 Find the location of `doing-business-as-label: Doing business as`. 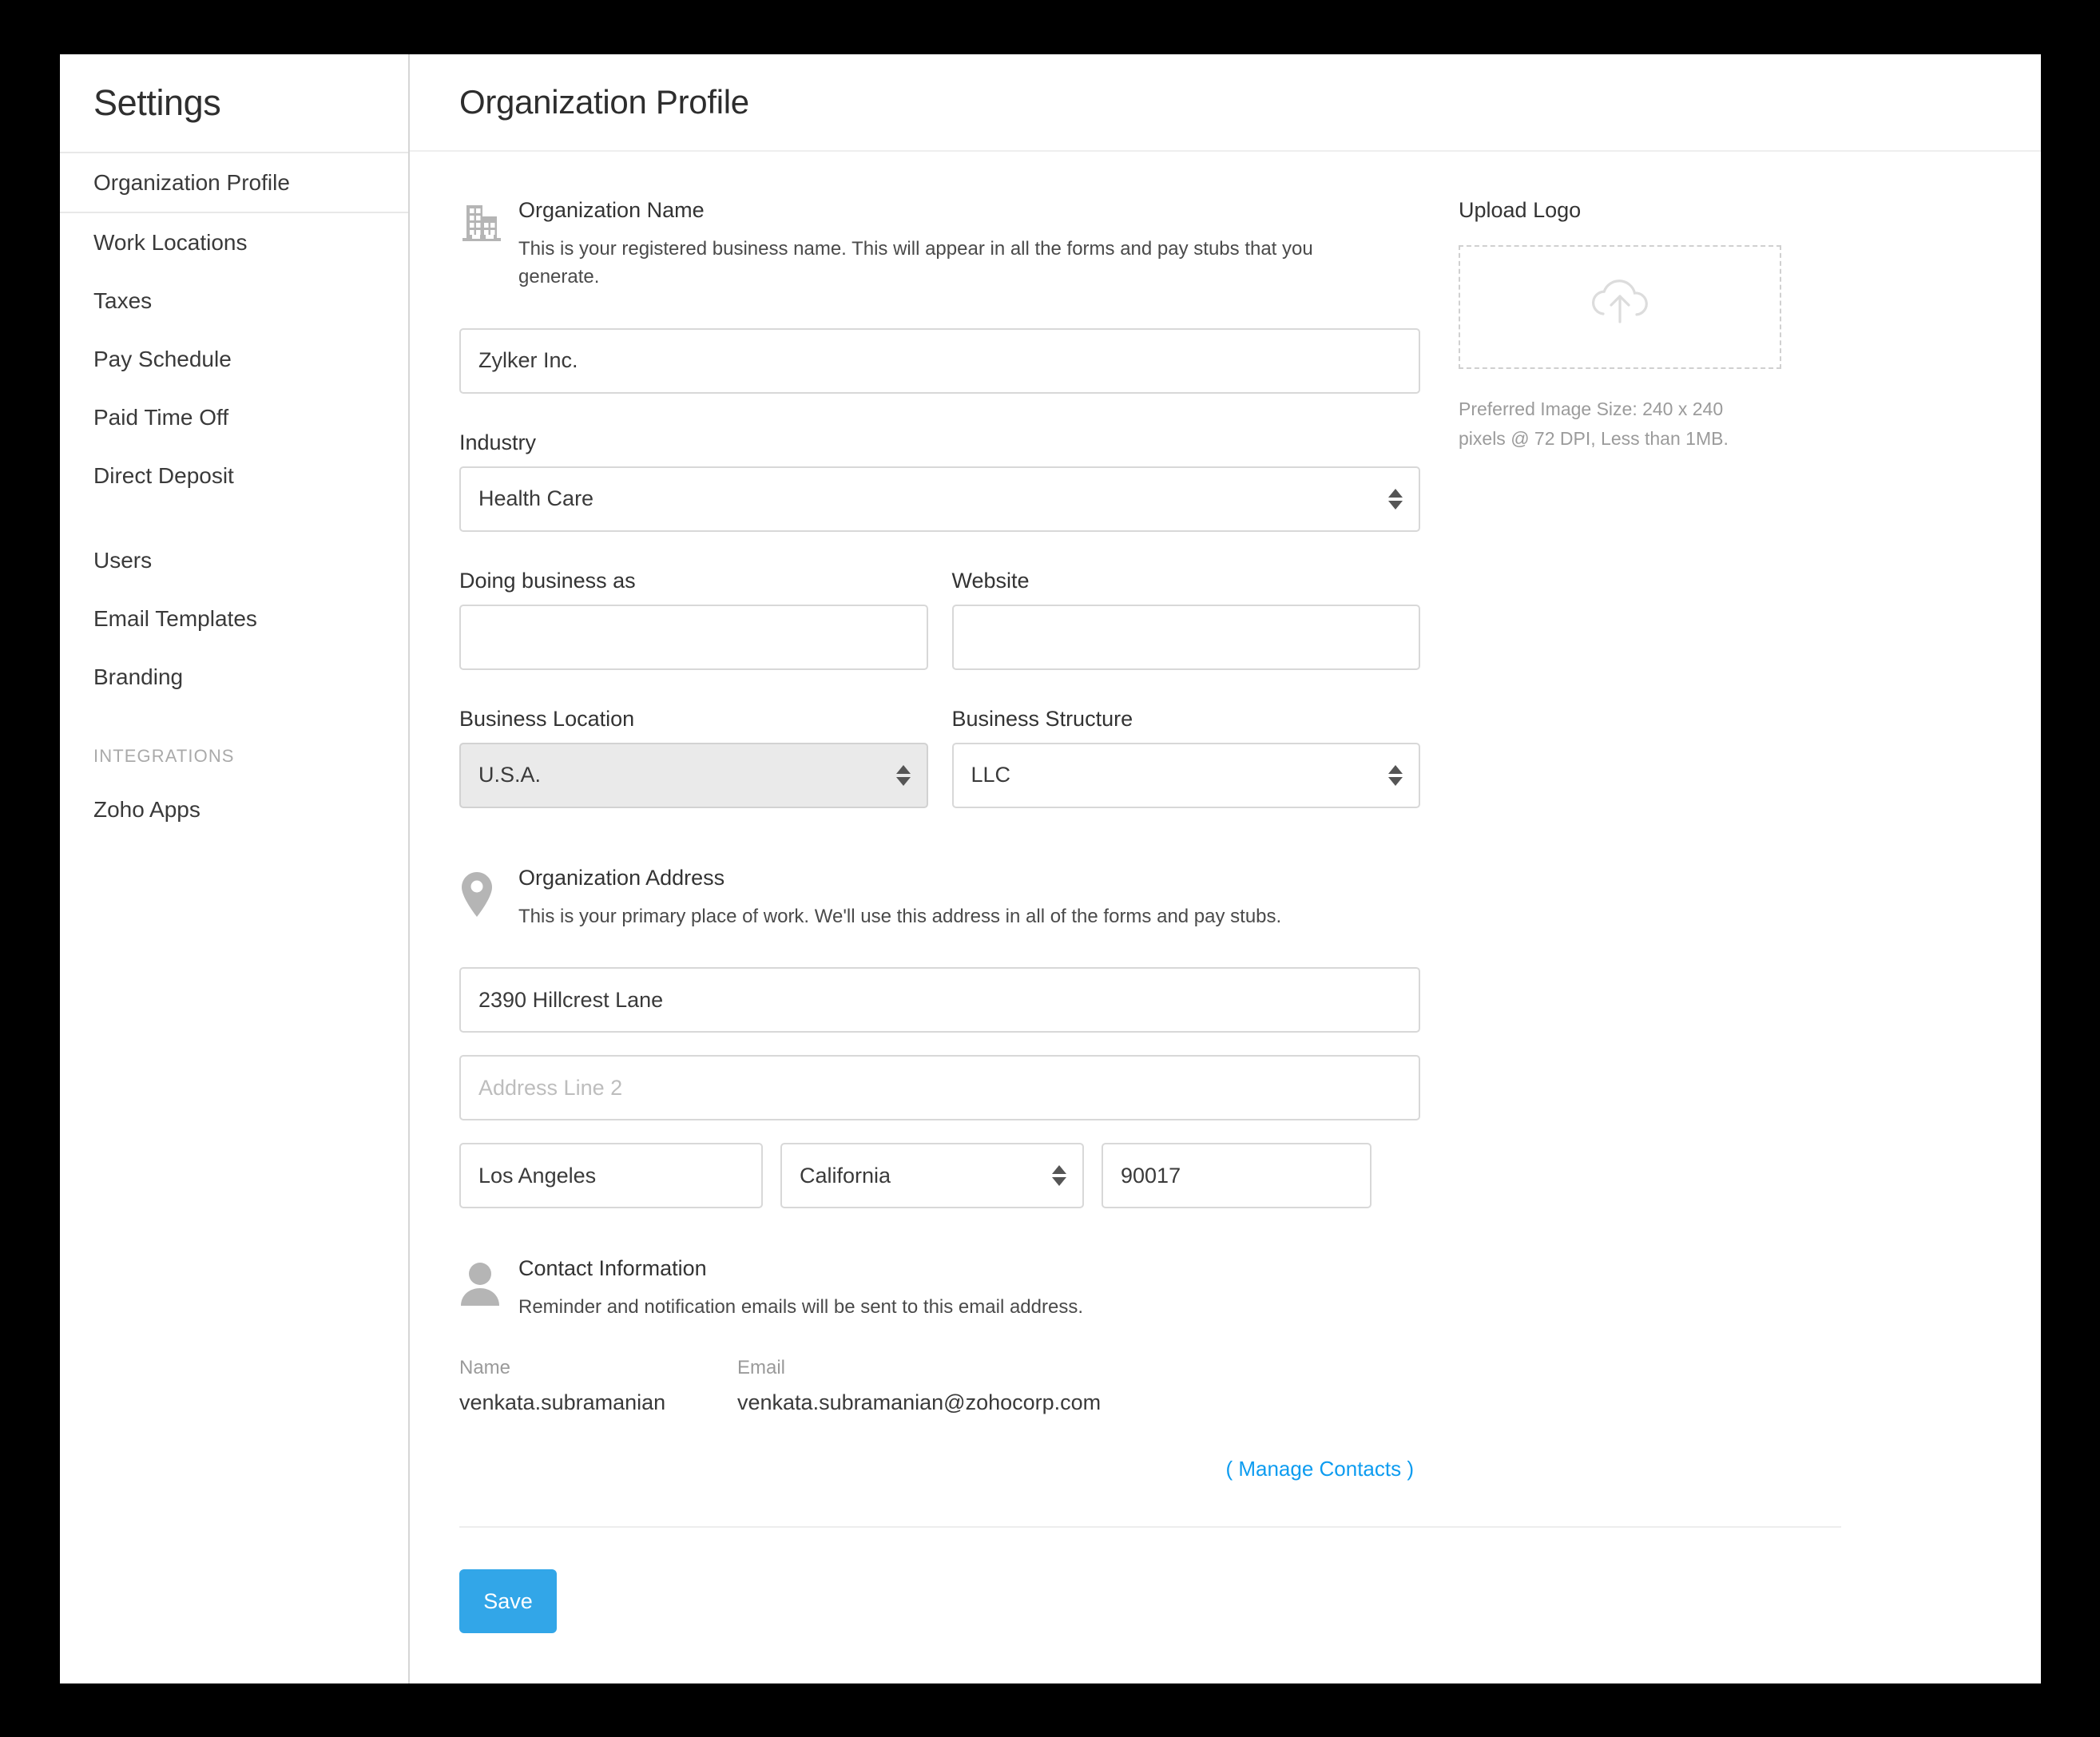

doing-business-as-label: Doing business as is located at coordinates (547, 580).